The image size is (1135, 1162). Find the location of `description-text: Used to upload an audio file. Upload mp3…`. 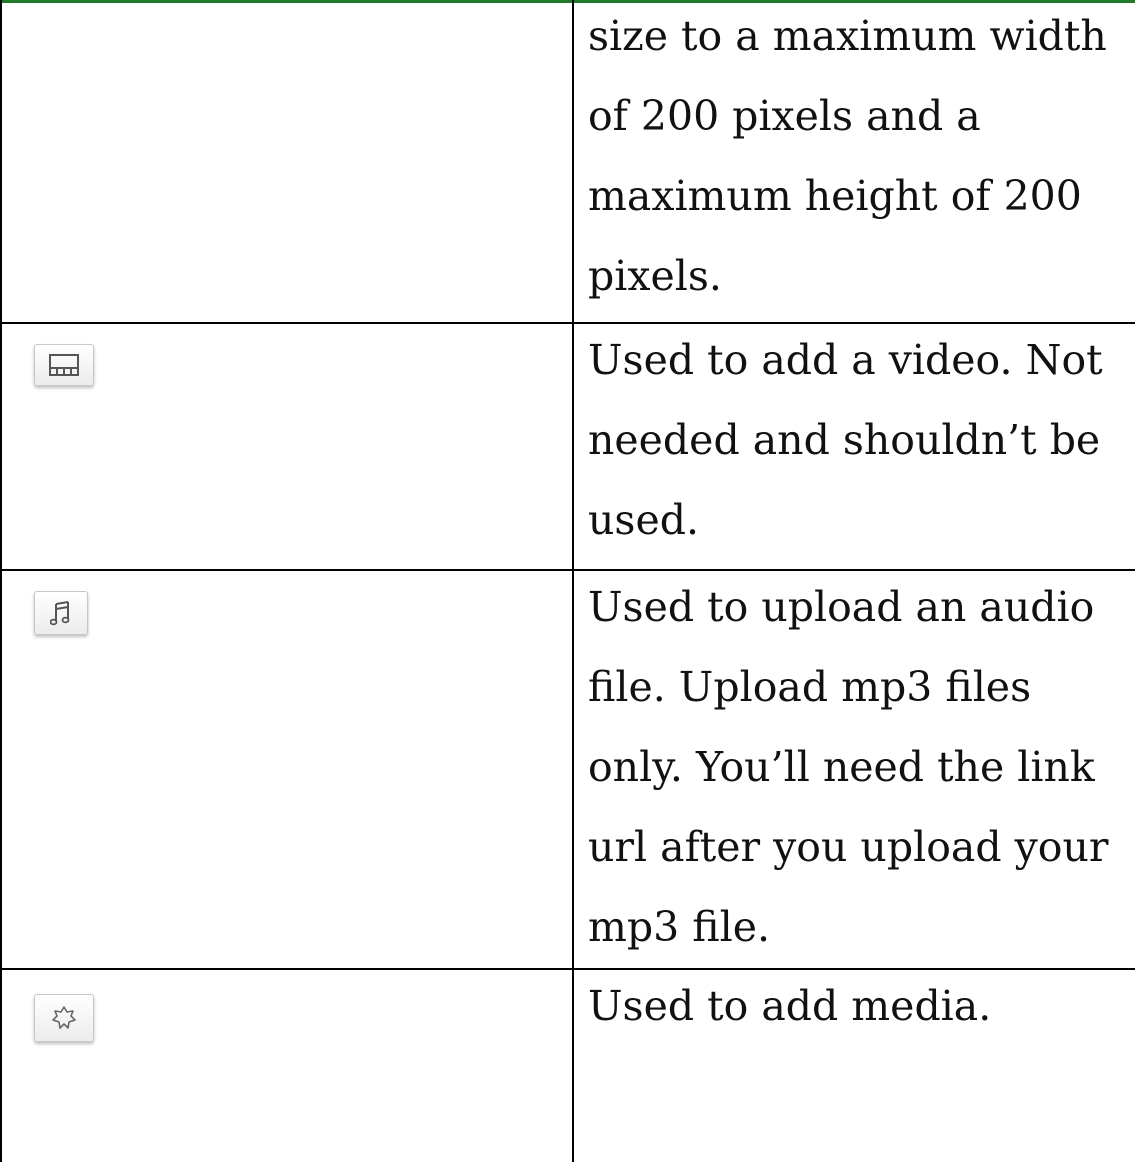

description-text: Used to upload an audio file. Upload mp3… is located at coordinates (848, 767).